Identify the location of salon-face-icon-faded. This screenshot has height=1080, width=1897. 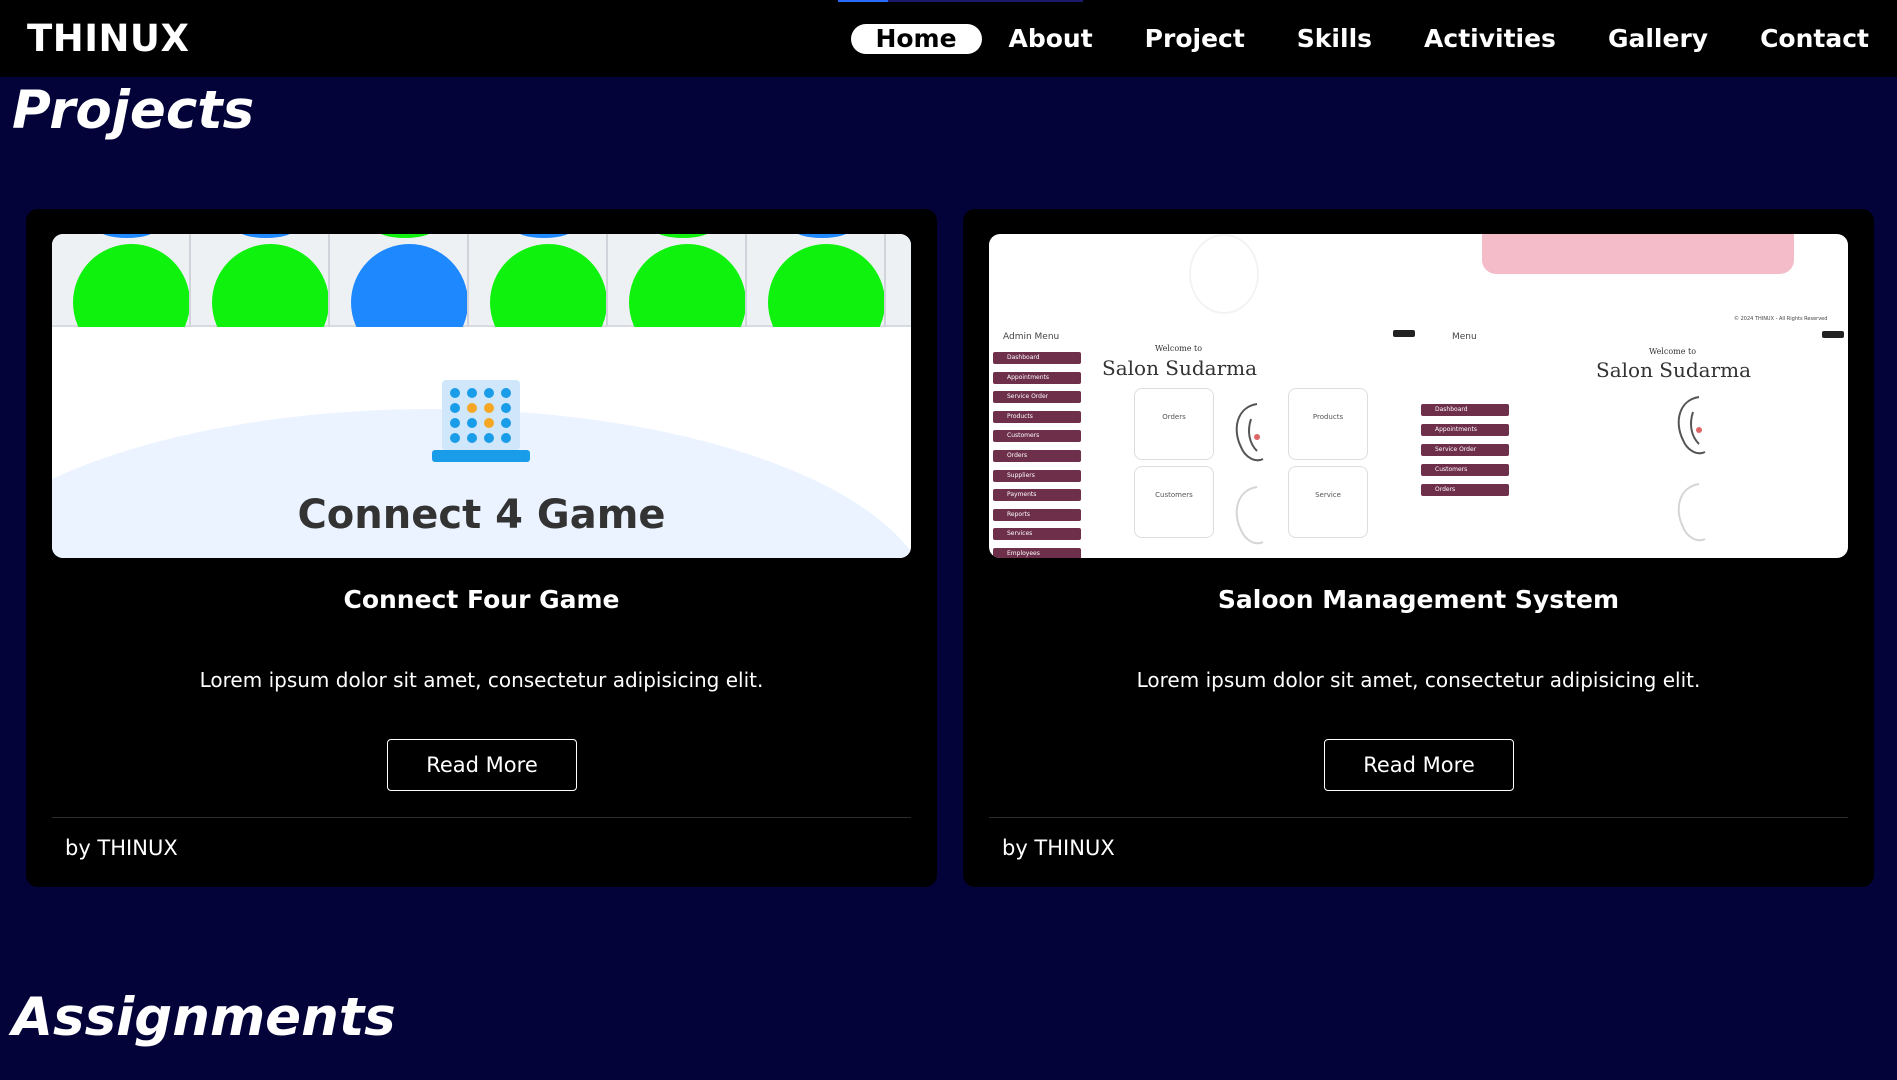
(1249, 515).